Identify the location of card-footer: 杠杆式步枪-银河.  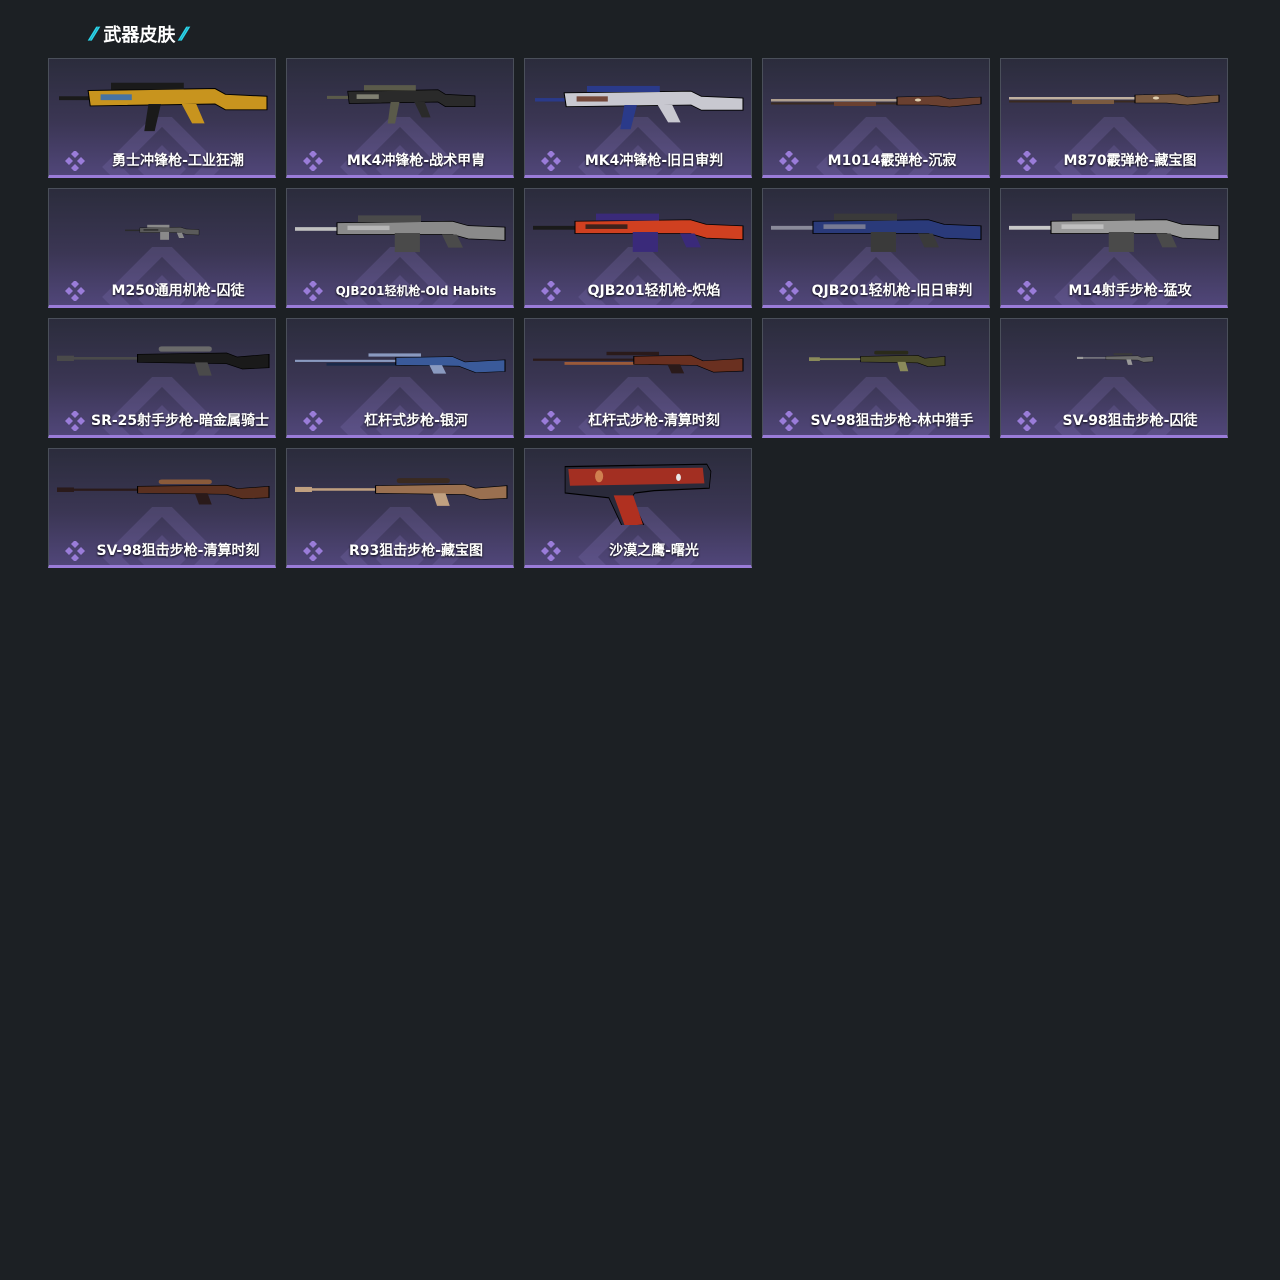
(400, 420).